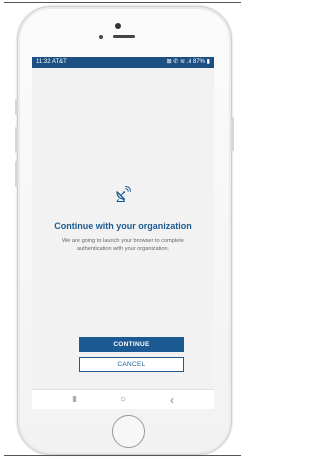 The width and height of the screenshot is (320, 459). What do you see at coordinates (16, 140) in the screenshot?
I see `volume-up-button` at bounding box center [16, 140].